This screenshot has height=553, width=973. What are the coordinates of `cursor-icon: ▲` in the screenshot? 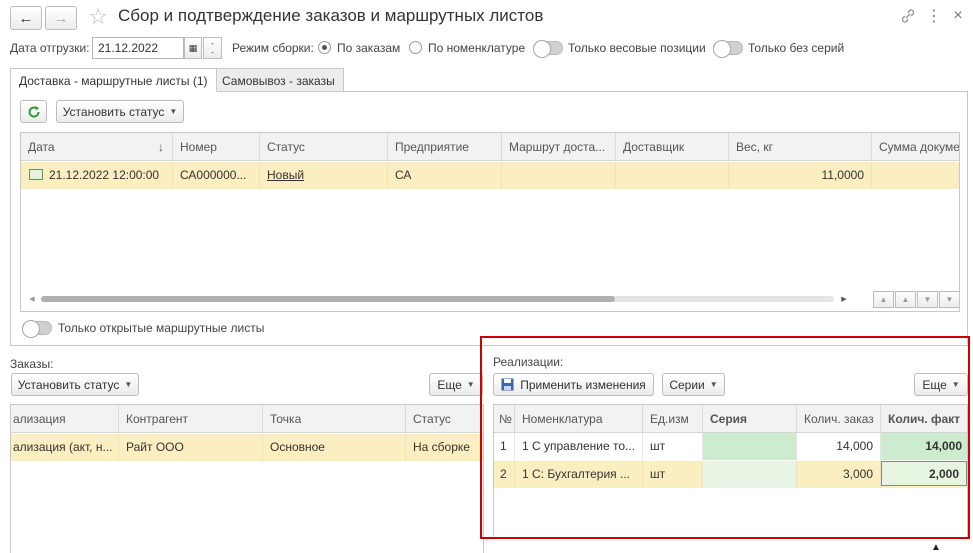 It's located at (936, 547).